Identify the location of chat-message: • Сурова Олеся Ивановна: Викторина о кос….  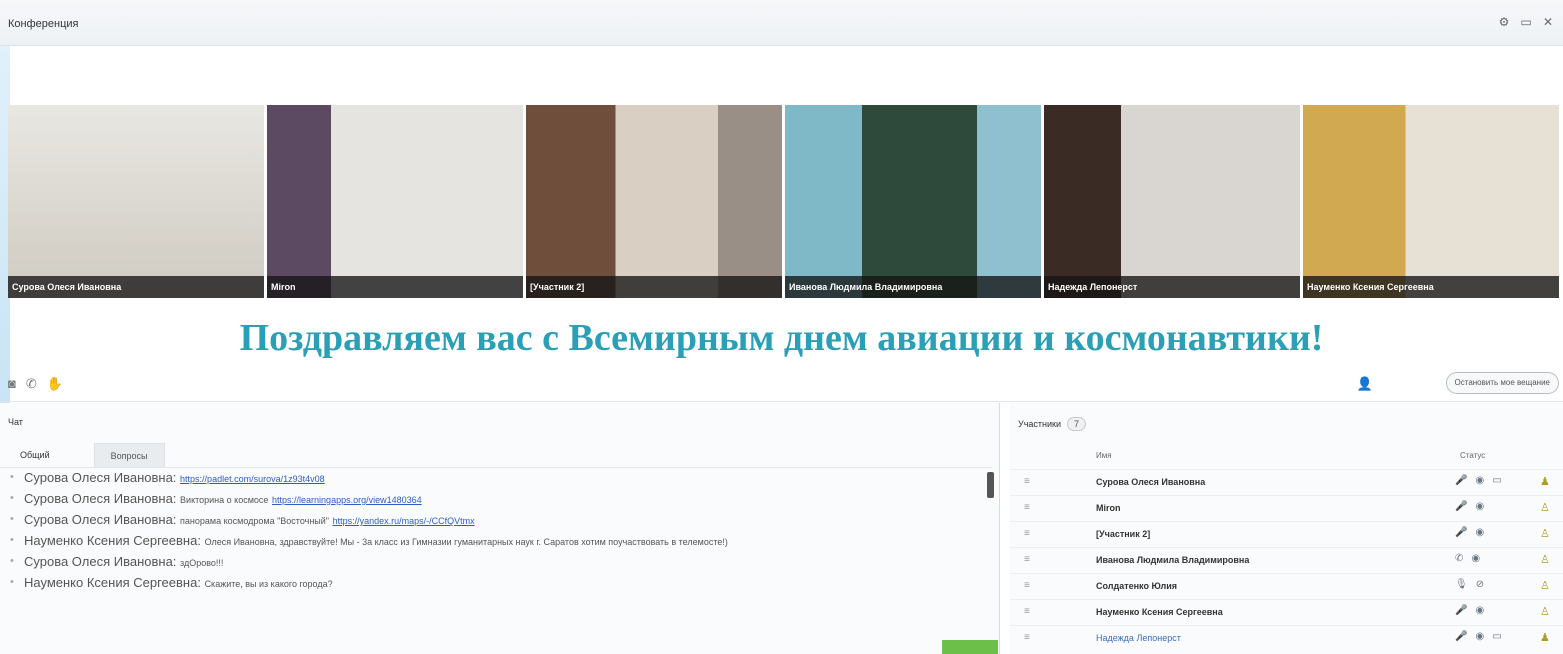
(216, 498).